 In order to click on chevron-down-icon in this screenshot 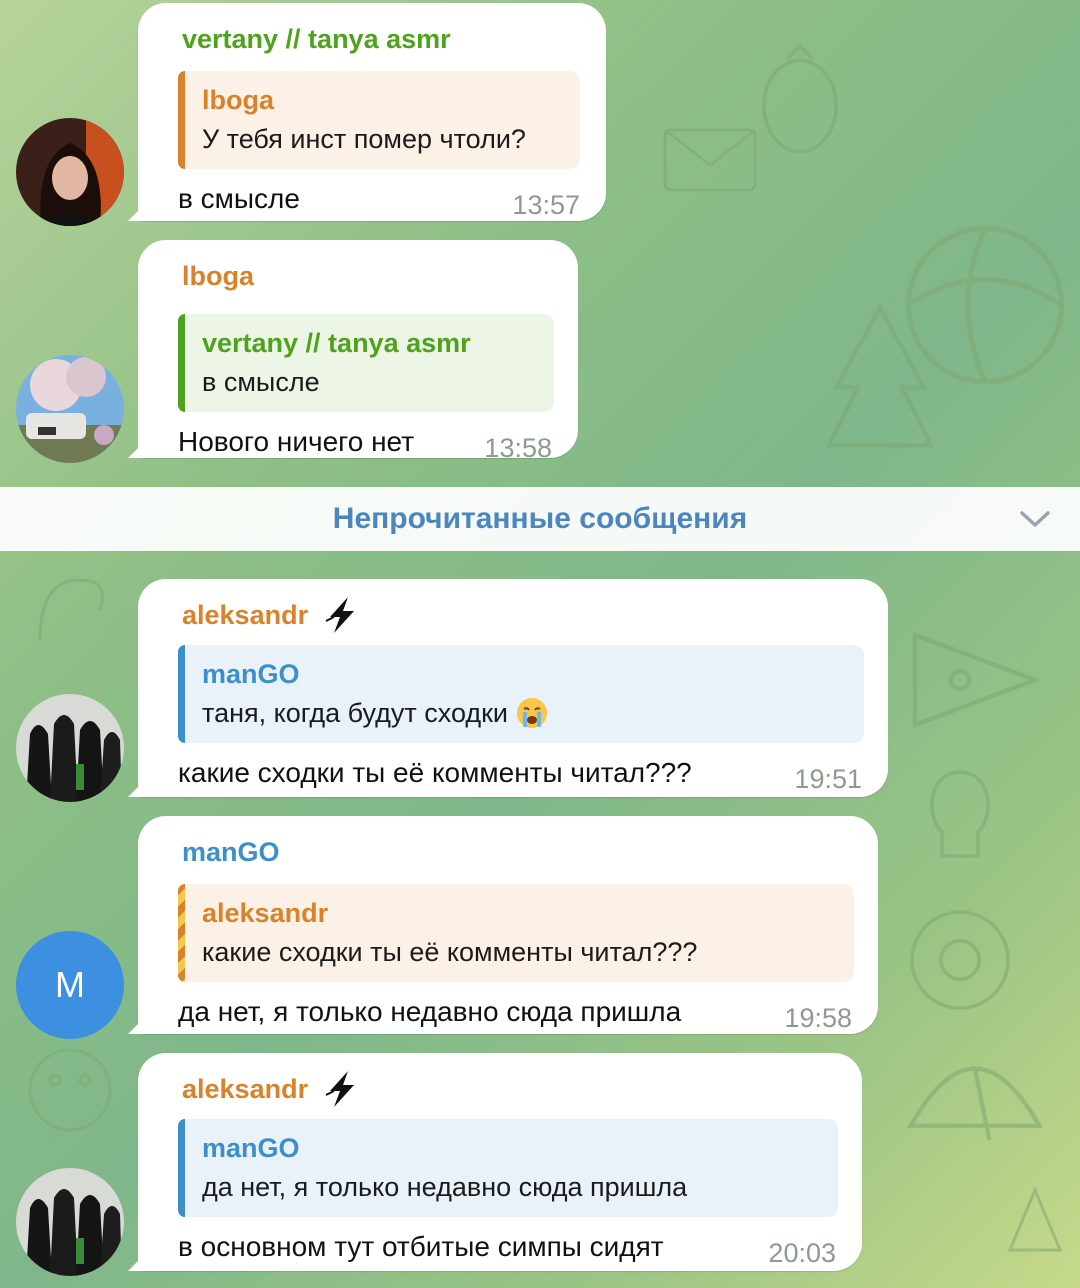, I will do `click(1035, 519)`.